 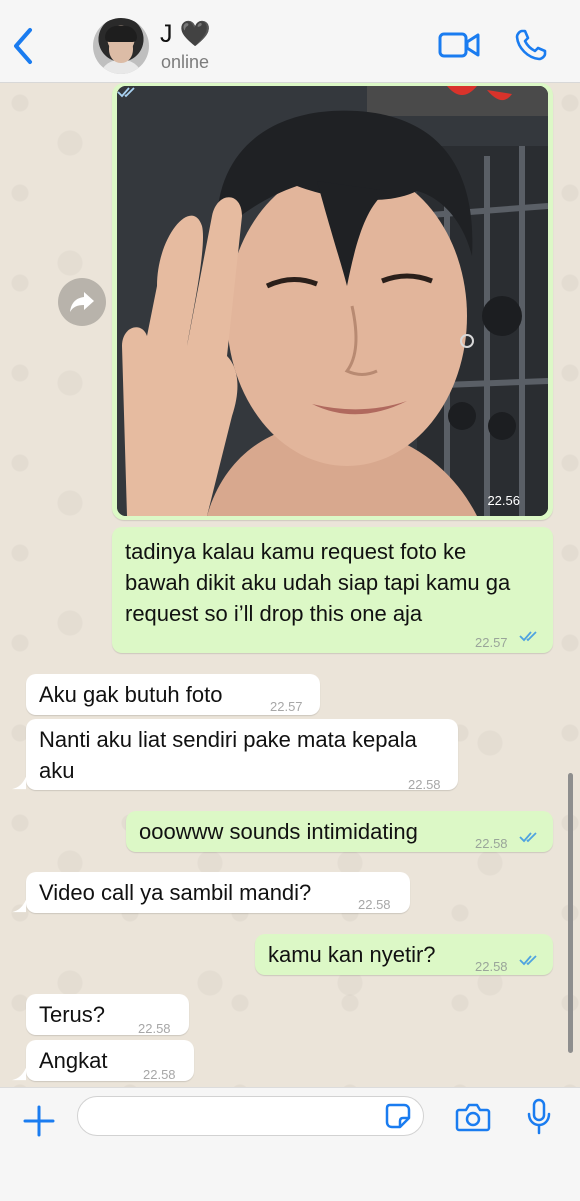 I want to click on outgoing-message: kamu kan nyetir? 22.58, so click(x=404, y=954).